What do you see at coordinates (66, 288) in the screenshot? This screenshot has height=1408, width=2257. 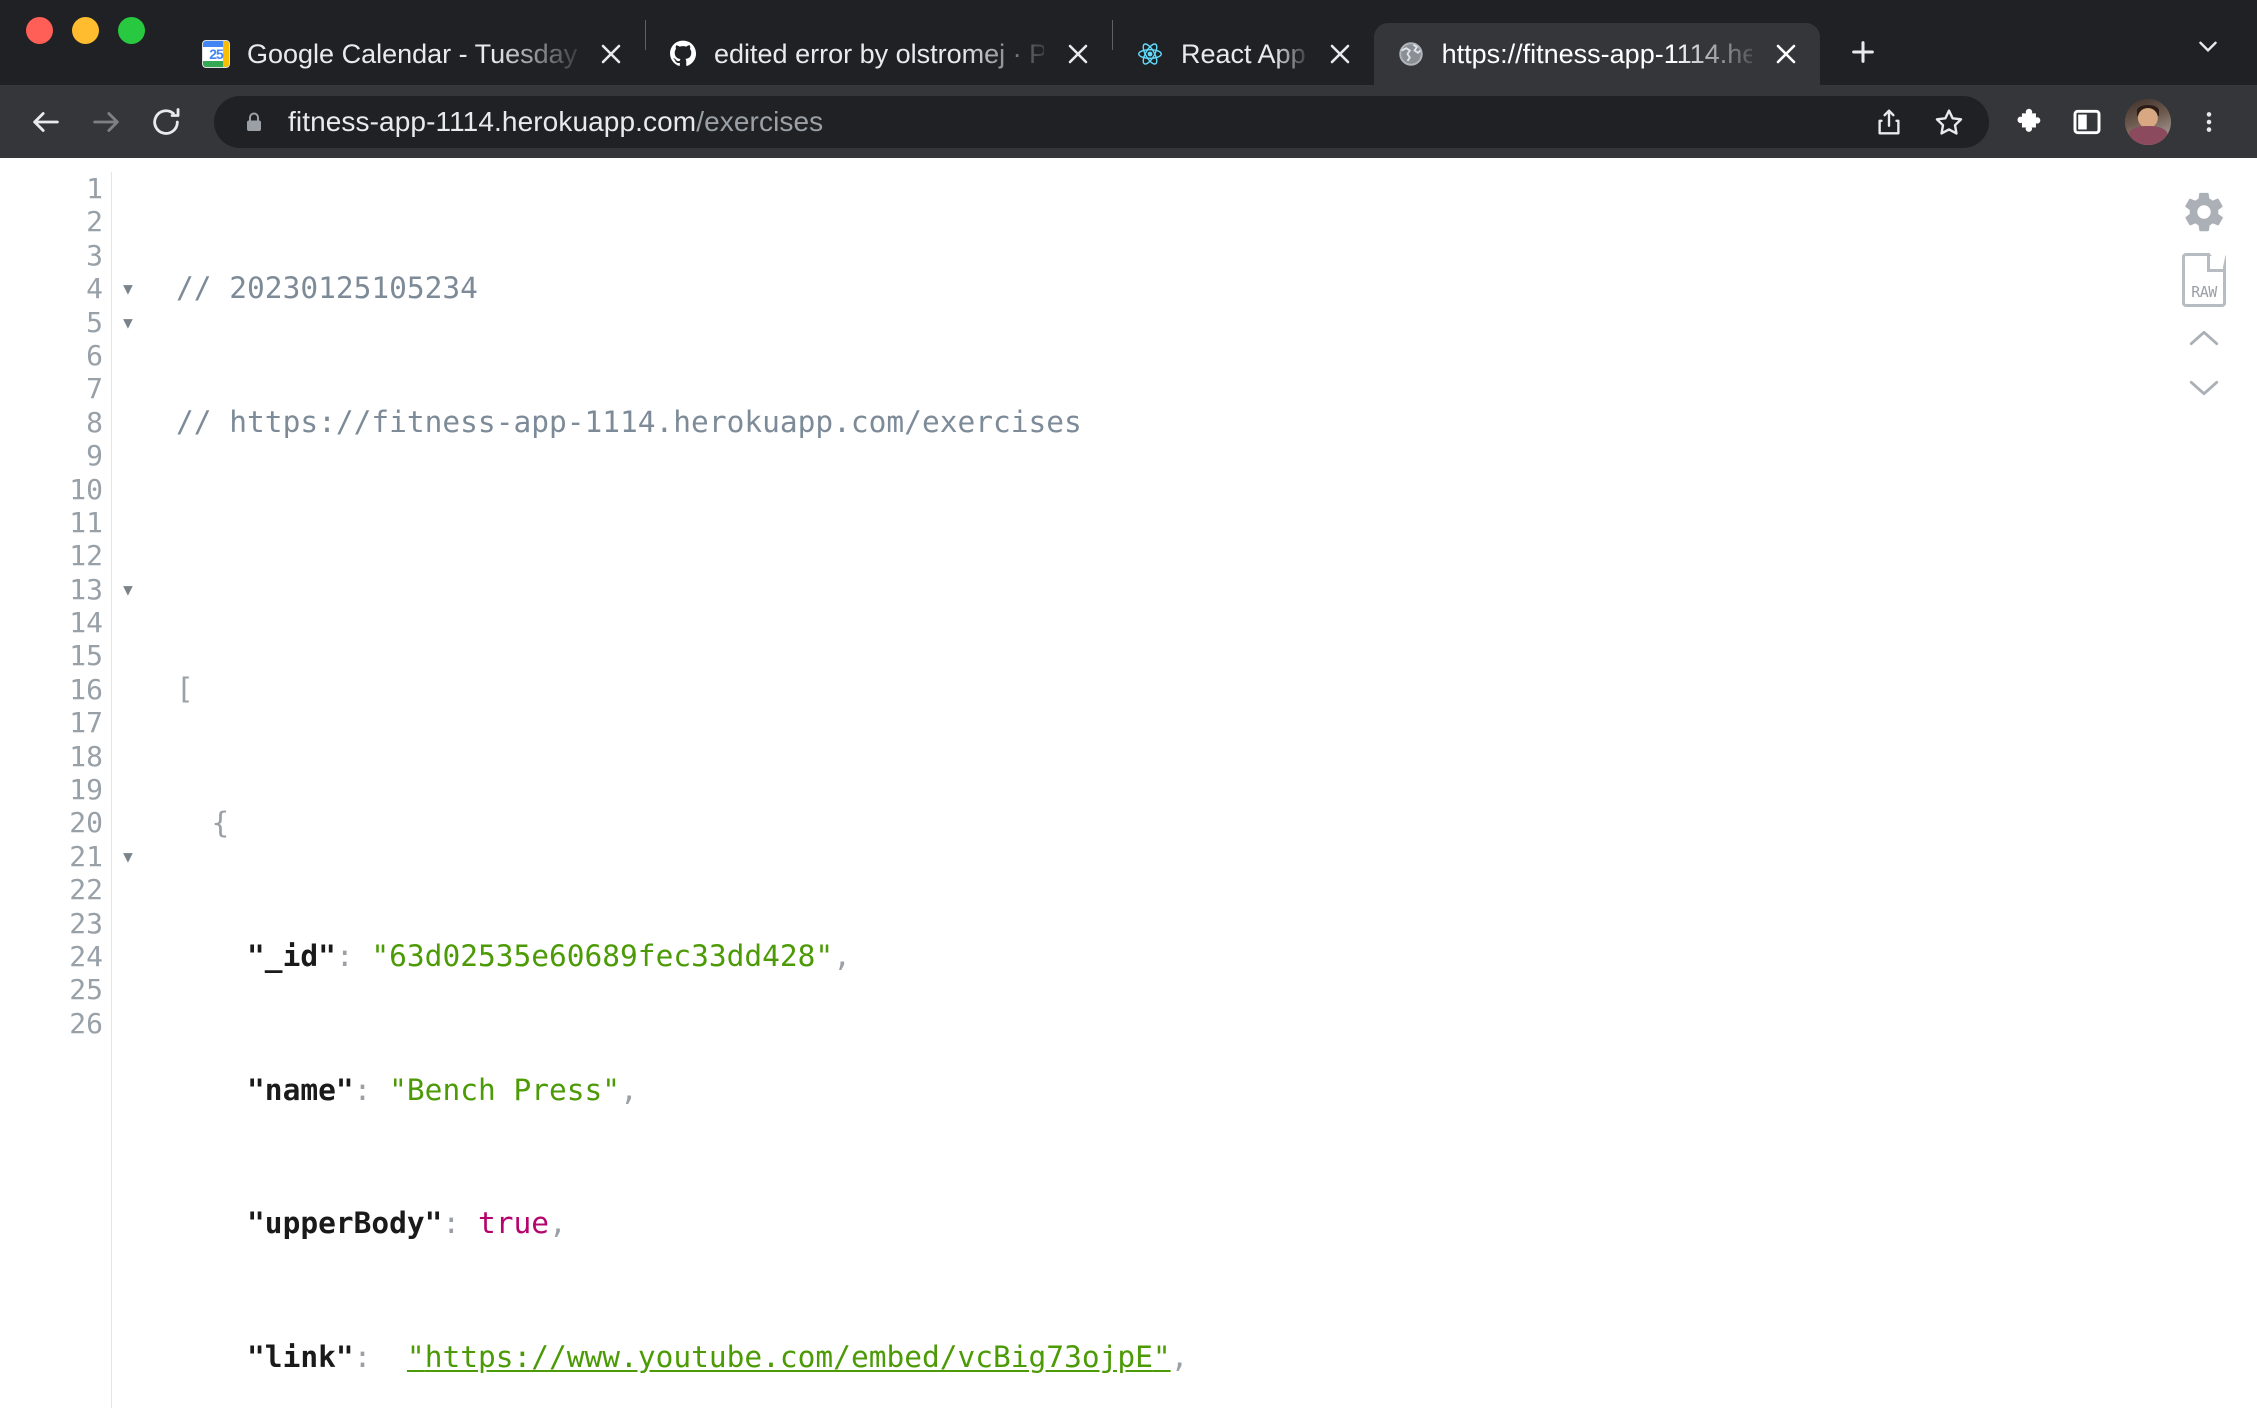 I see `line-number: 4 ▼` at bounding box center [66, 288].